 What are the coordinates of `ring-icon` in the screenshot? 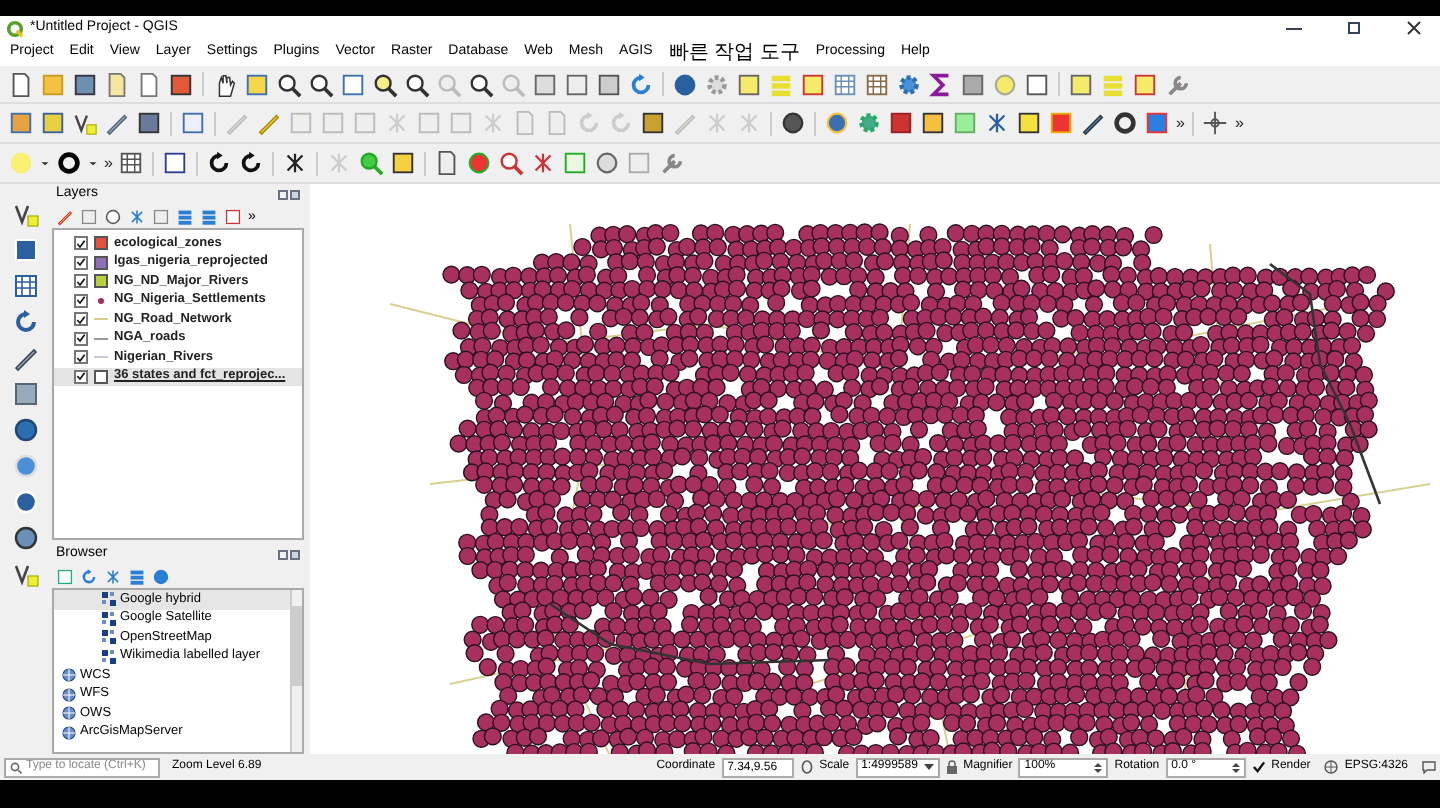 It's located at (69, 163).